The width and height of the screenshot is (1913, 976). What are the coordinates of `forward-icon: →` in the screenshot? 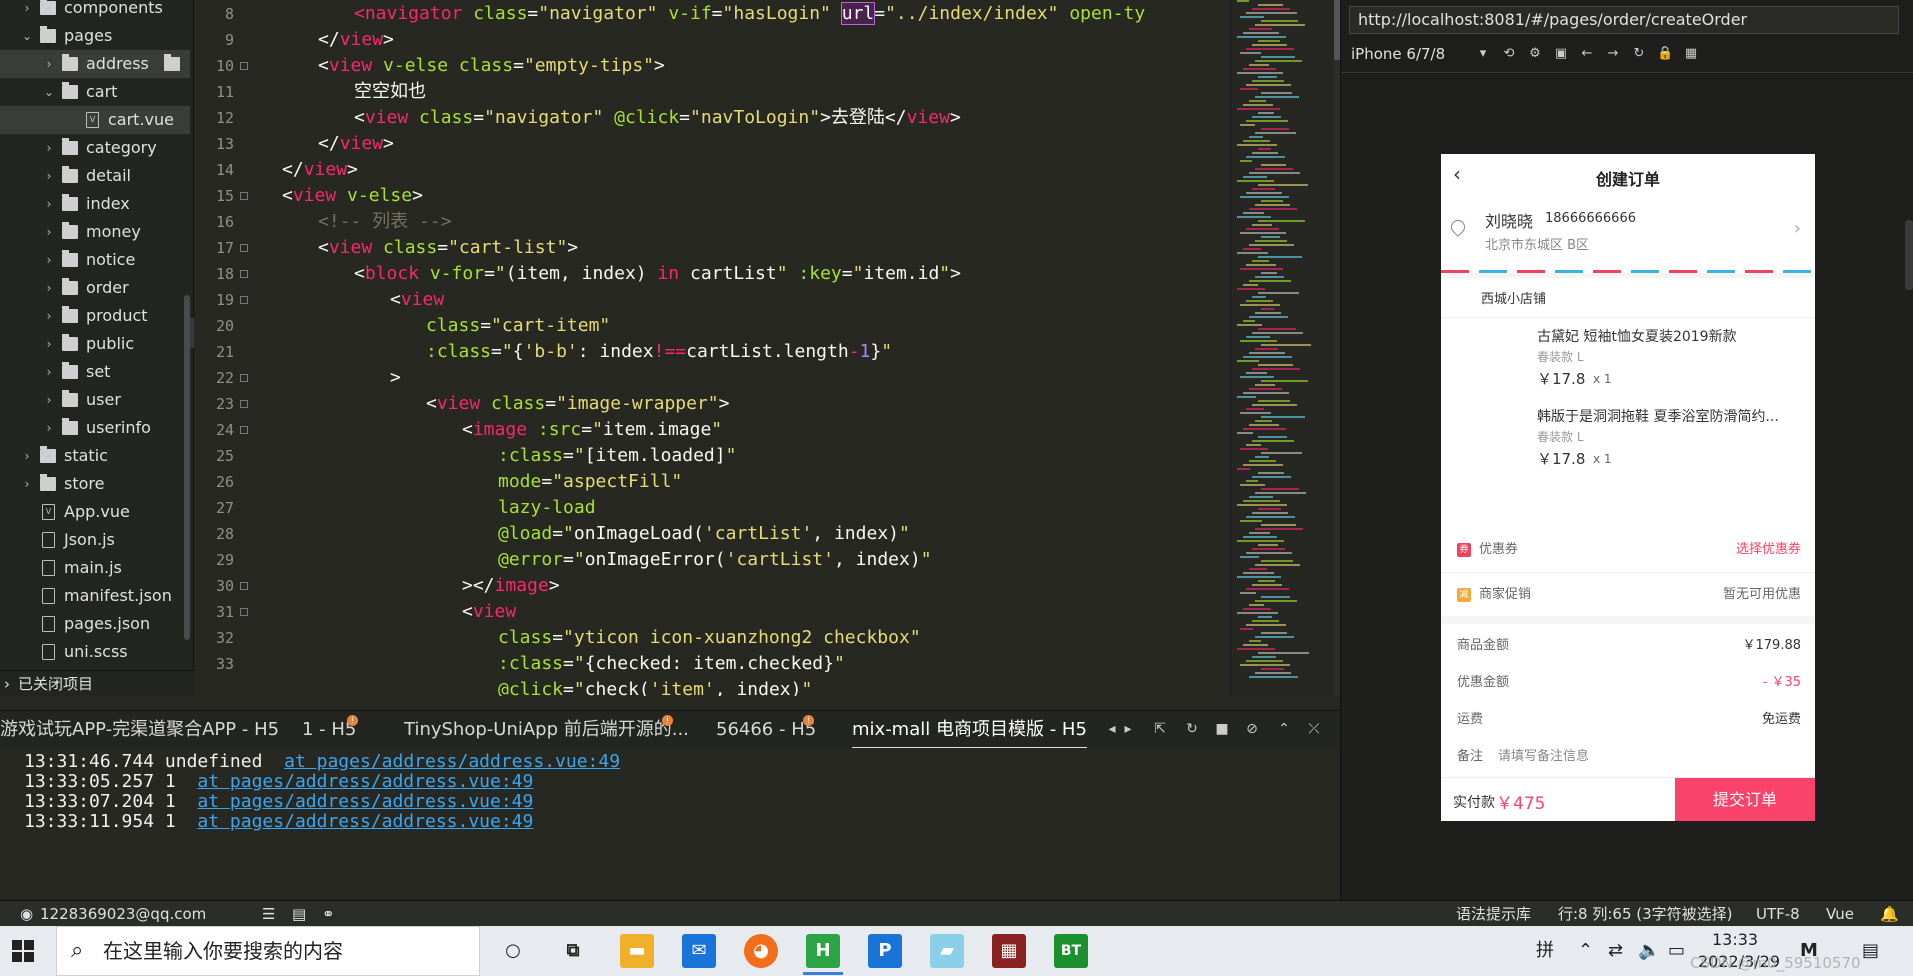 It's located at (1613, 54).